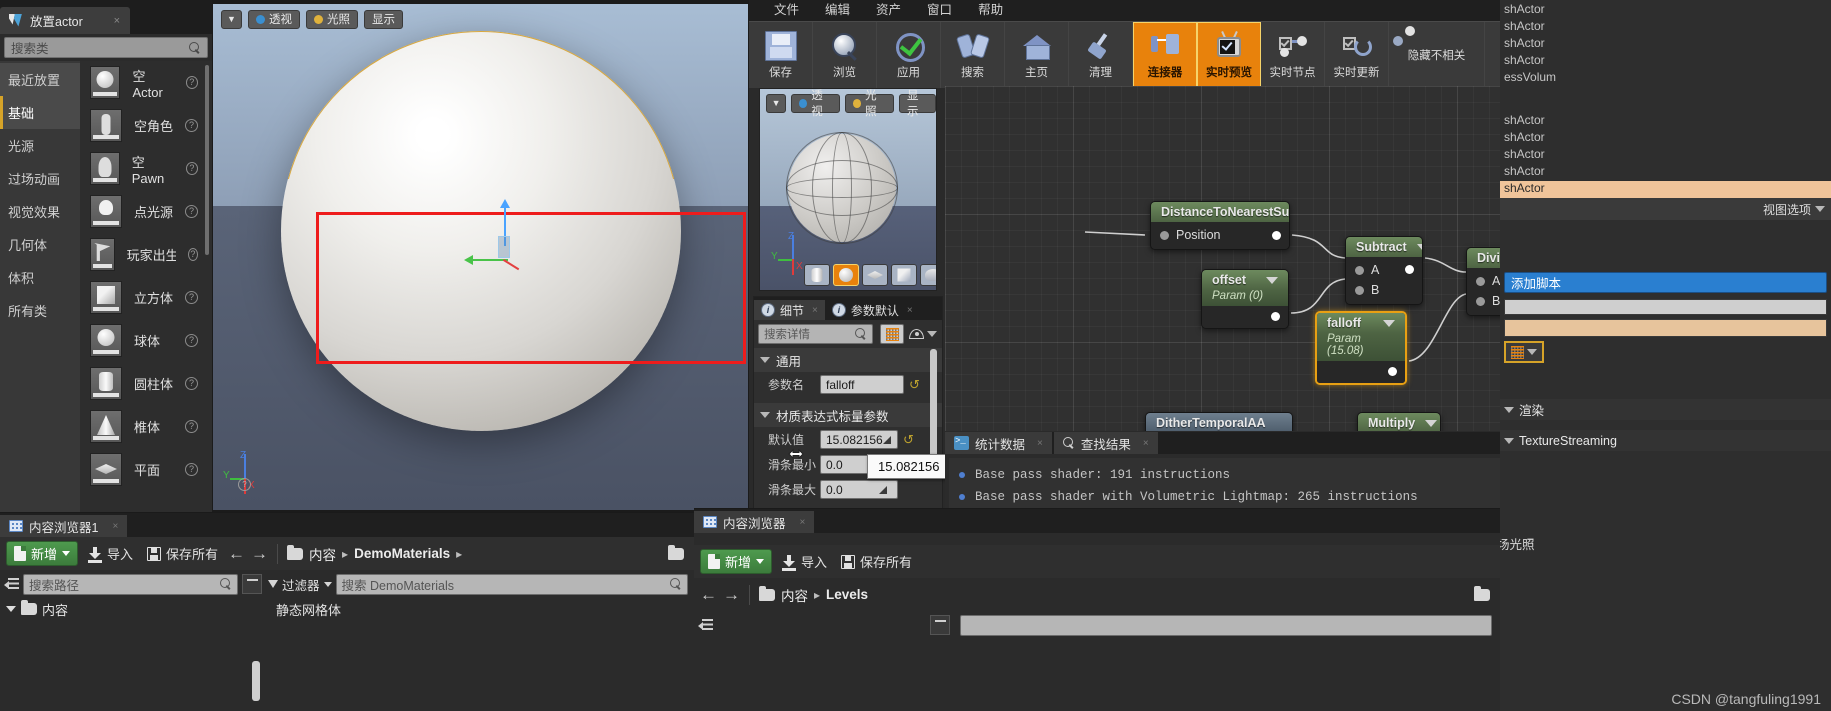 This screenshot has height=711, width=1831. Describe the element at coordinates (869, 104) in the screenshot. I see `preview-lighting-button: 光照` at that location.